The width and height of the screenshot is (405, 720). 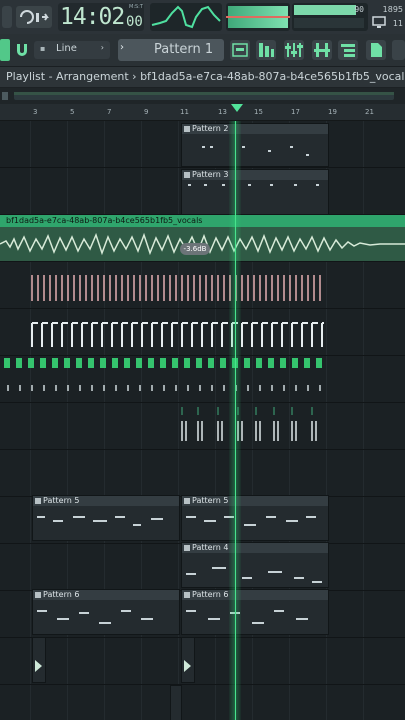 I want to click on bar-label: 17, so click(x=295, y=112).